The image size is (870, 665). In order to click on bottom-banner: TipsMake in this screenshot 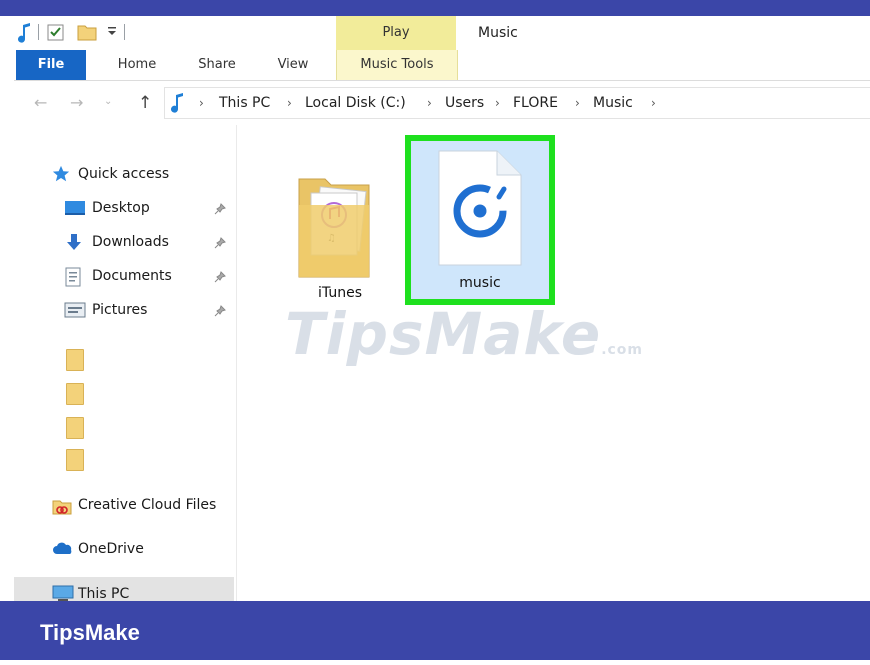, I will do `click(435, 630)`.